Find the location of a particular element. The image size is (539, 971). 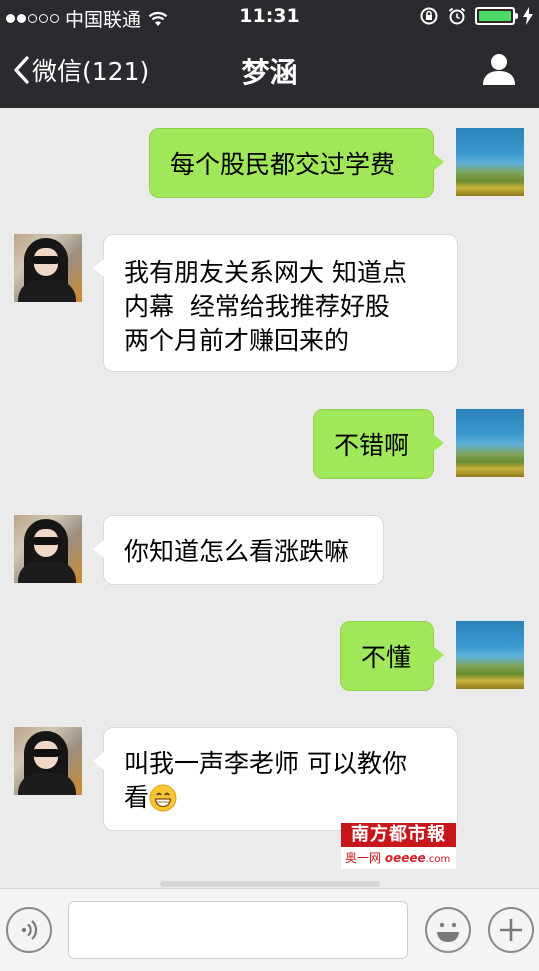

message-line: 看 is located at coordinates (137, 797).